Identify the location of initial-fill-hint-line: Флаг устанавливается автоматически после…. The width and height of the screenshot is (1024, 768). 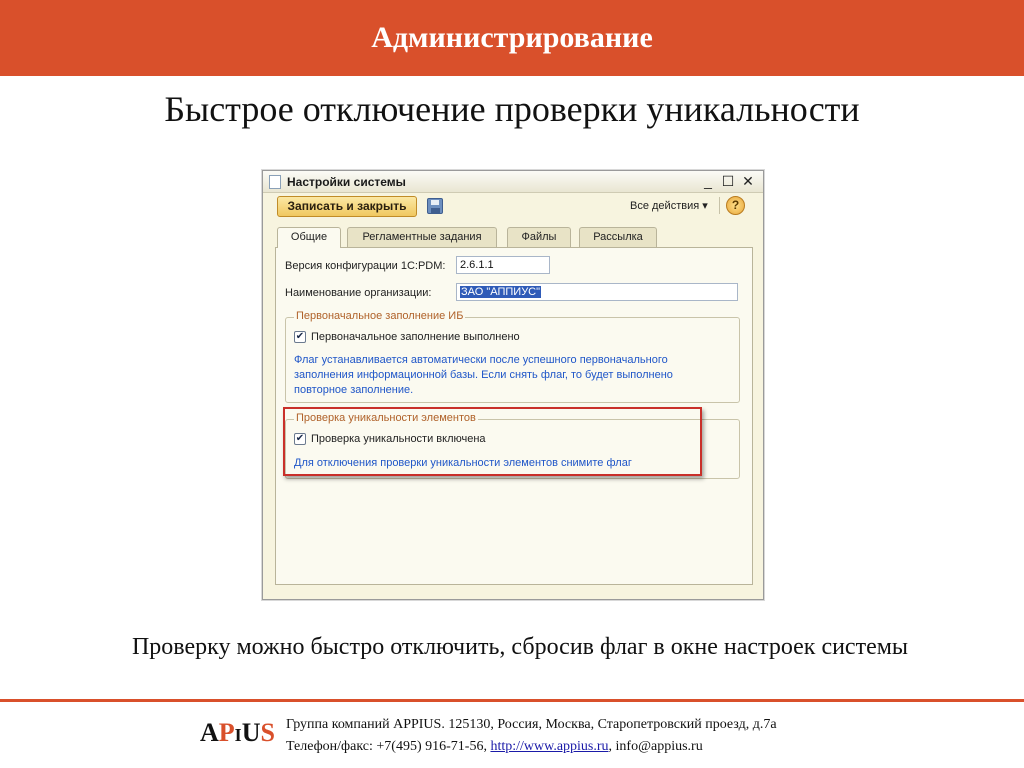
(481, 360).